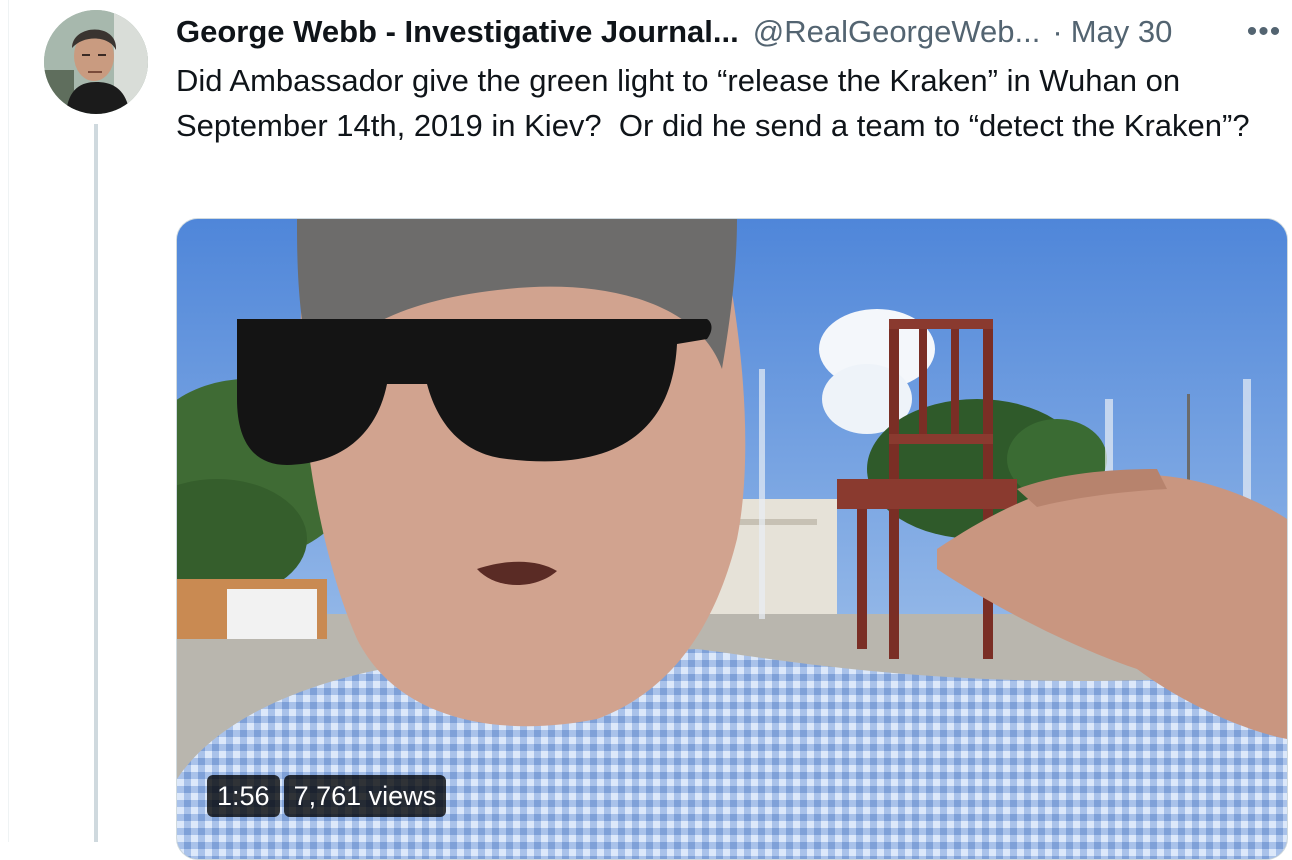 Image resolution: width=1292 pixels, height=860 pixels. Describe the element at coordinates (4, 421) in the screenshot. I see `timeline-border` at that location.